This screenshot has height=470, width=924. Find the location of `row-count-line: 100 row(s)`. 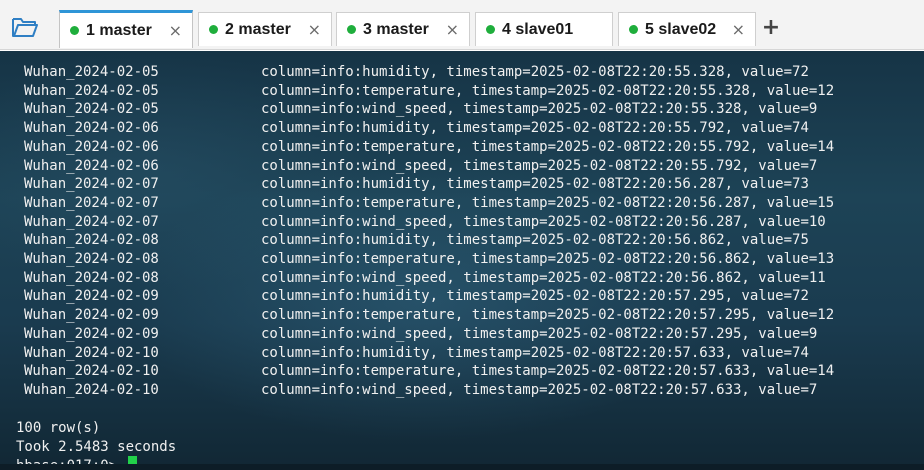

row-count-line: 100 row(s) is located at coordinates (50, 418).